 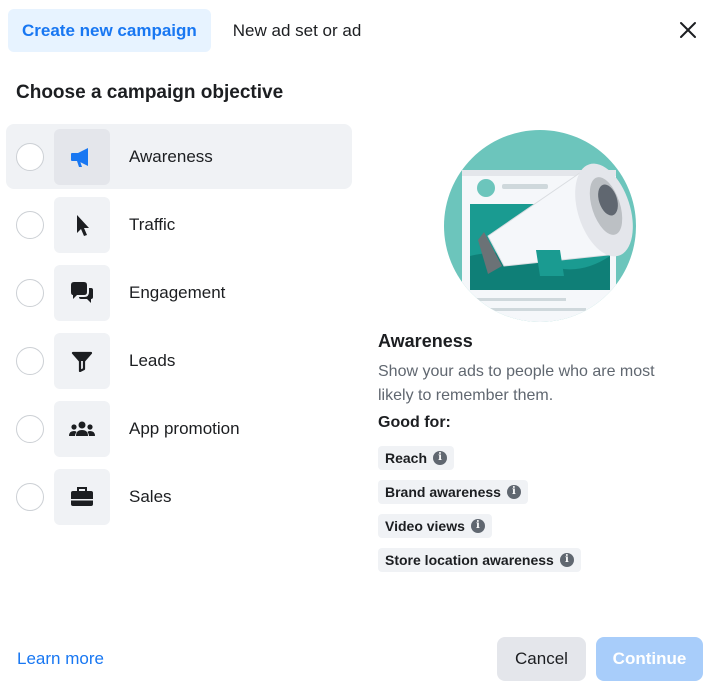 I want to click on section-title: Choose a campaign objective, so click(x=150, y=92).